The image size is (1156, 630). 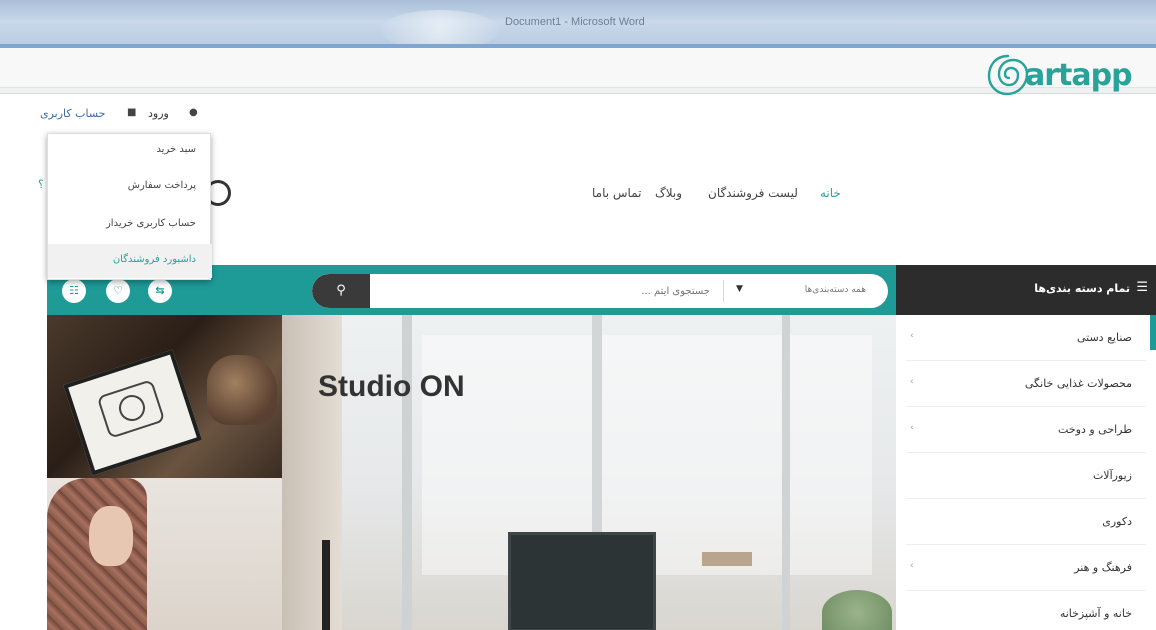 I want to click on category-label: فرهنگ و هنر, so click(x=1103, y=567).